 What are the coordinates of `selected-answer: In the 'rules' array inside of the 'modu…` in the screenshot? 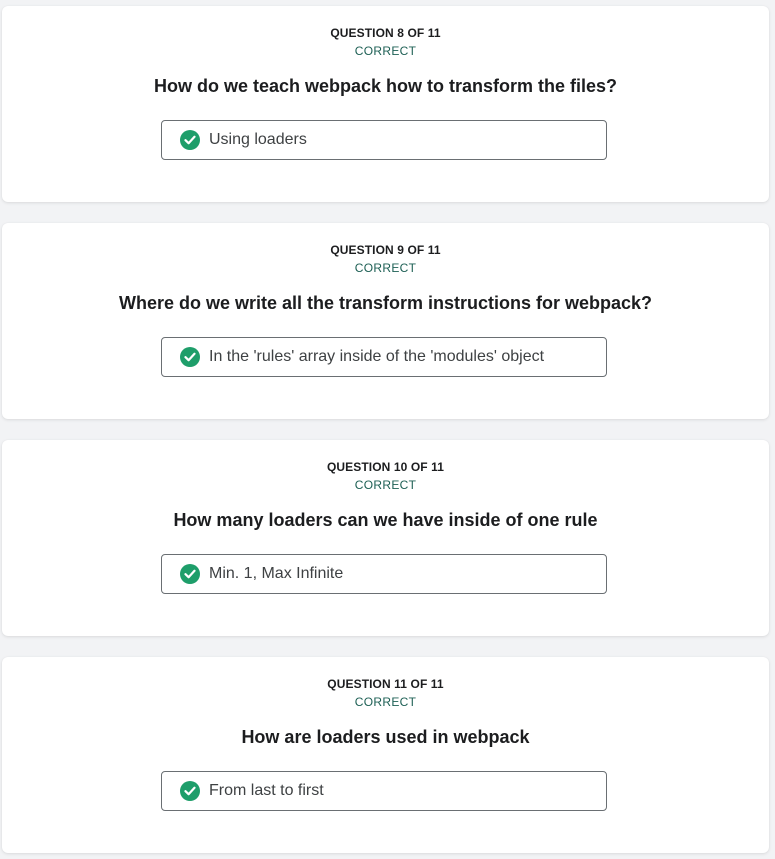 It's located at (384, 357).